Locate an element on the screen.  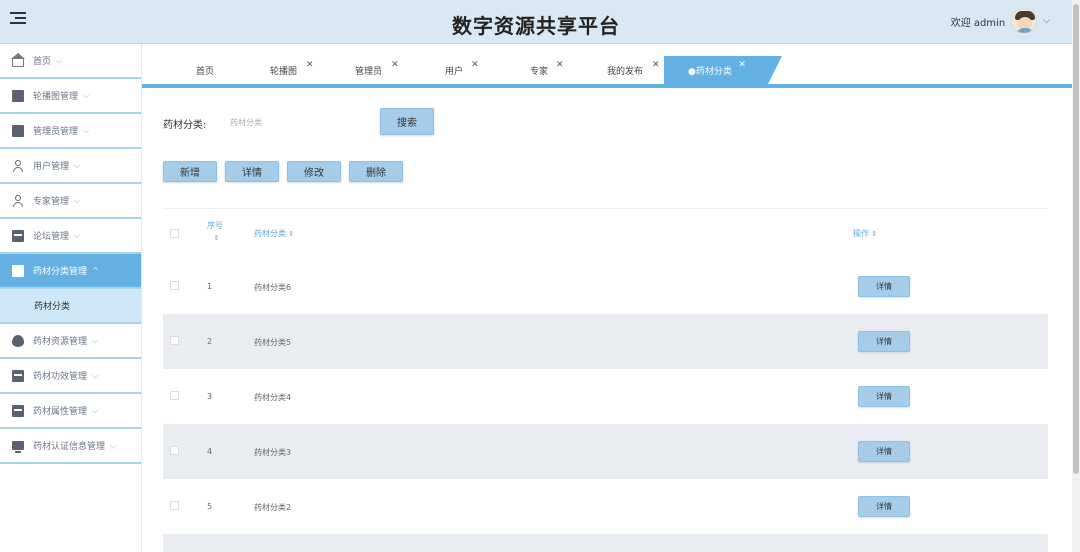
sidebar-item-label: 轮播图管理 is located at coordinates (56, 97).